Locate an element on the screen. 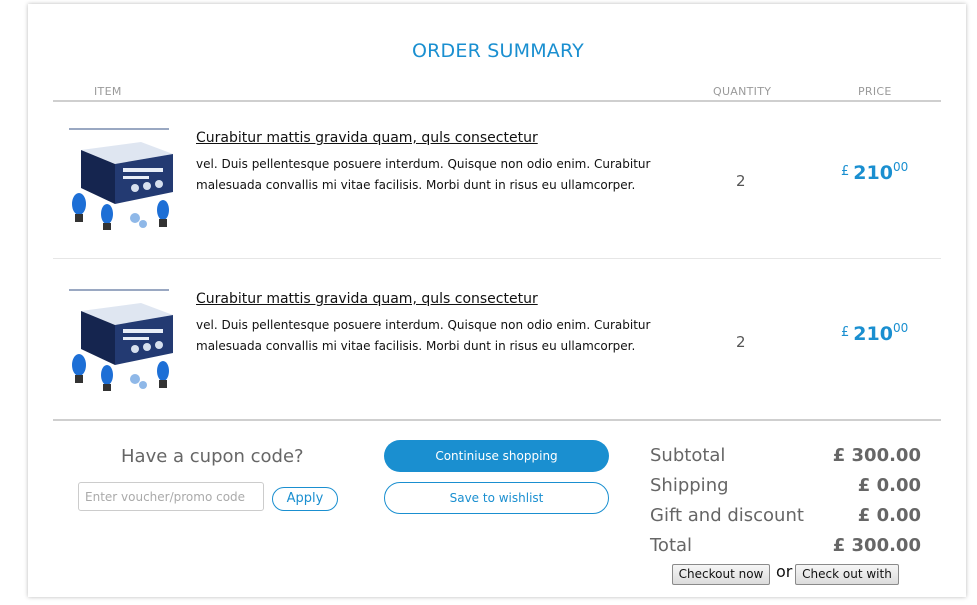 The height and width of the screenshot is (605, 977). or-separator: or is located at coordinates (784, 571).